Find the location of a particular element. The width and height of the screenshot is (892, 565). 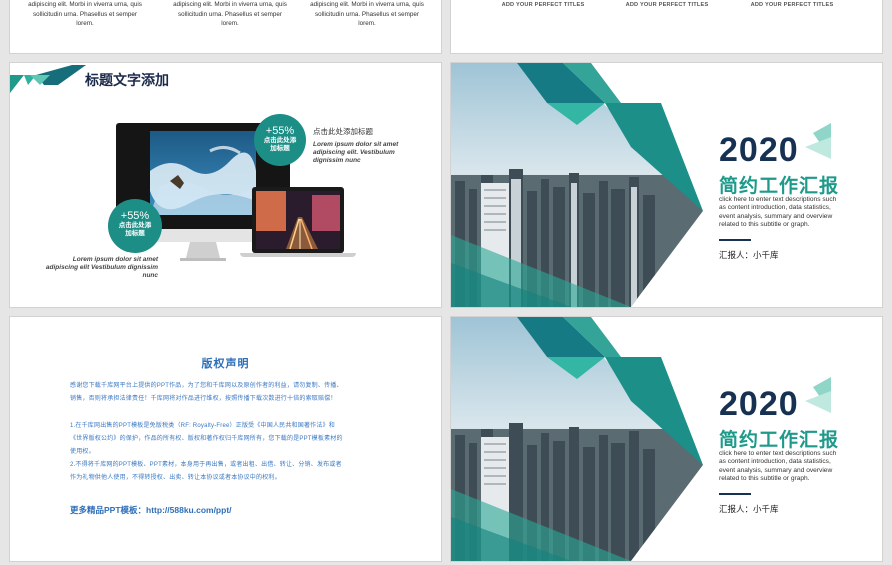

stat-badge-top-label-2: 加标题 is located at coordinates (280, 148).